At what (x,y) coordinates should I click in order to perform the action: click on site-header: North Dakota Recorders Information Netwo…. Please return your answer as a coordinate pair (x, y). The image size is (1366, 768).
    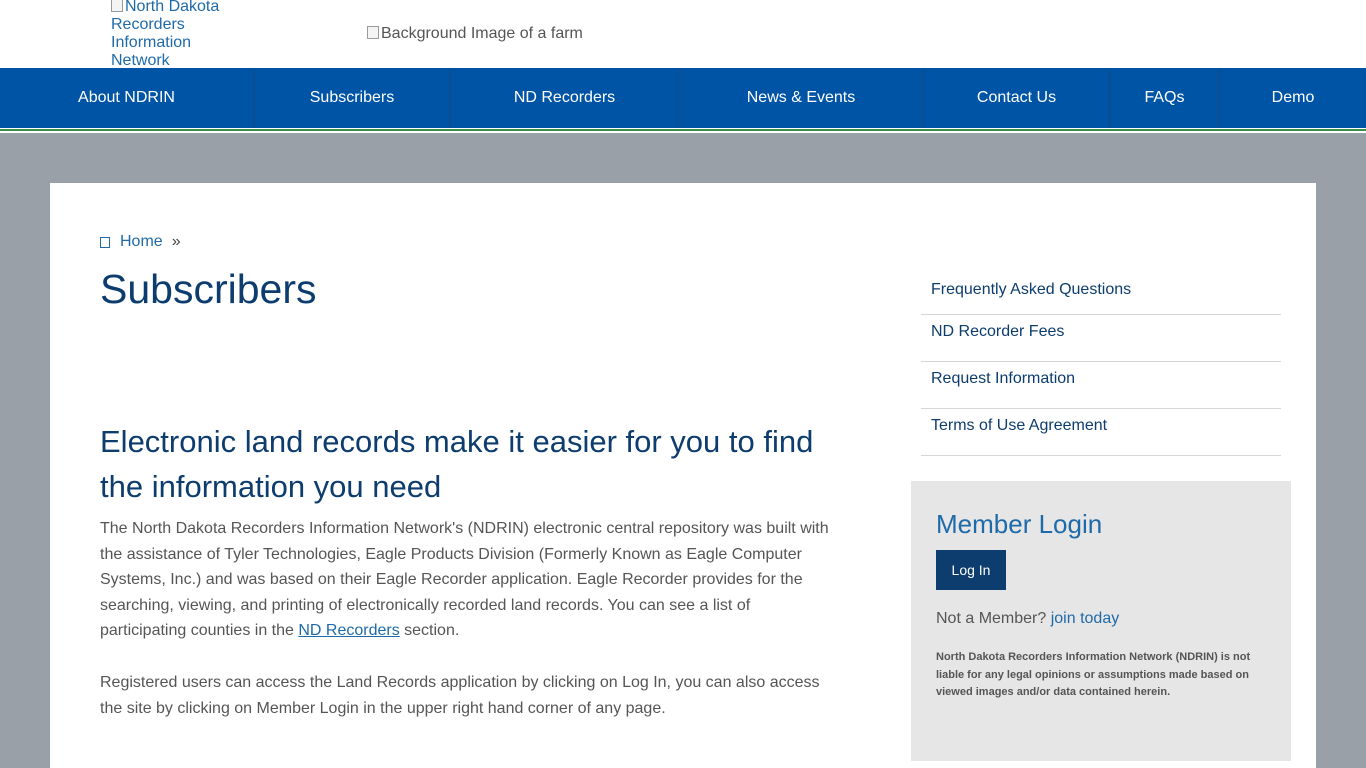
    Looking at the image, I should click on (683, 35).